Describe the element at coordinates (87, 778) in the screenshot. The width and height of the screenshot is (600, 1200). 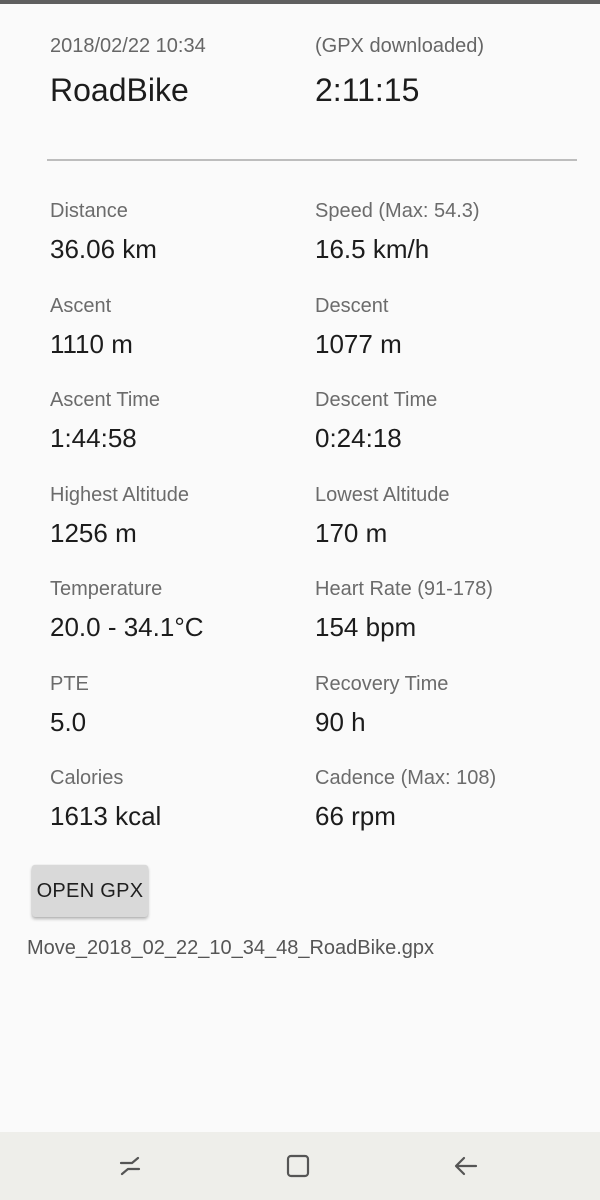
I see `stat-label: Calories` at that location.